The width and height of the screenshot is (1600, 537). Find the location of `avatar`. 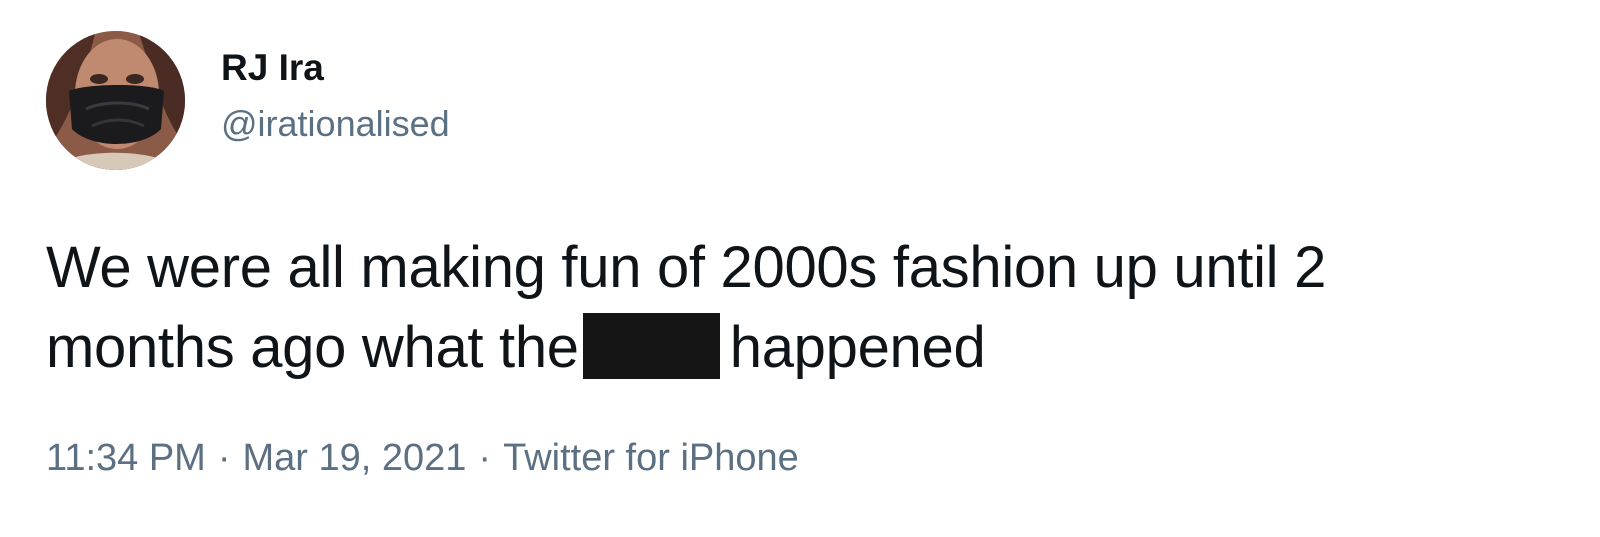

avatar is located at coordinates (115, 100).